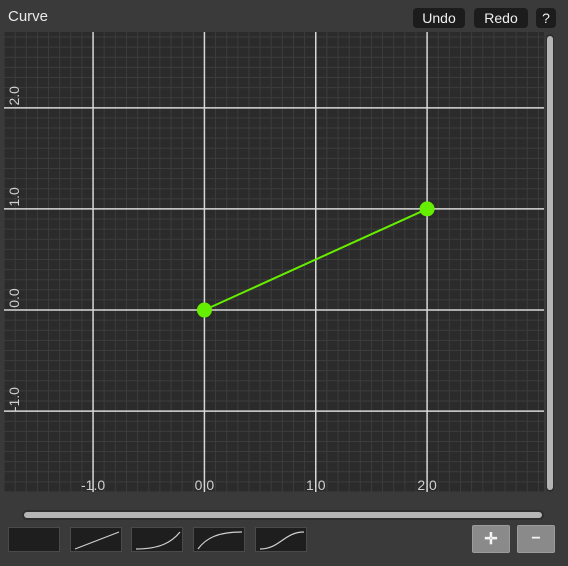 The width and height of the screenshot is (568, 566). I want to click on ease-in-out-preset-icon, so click(282, 540).